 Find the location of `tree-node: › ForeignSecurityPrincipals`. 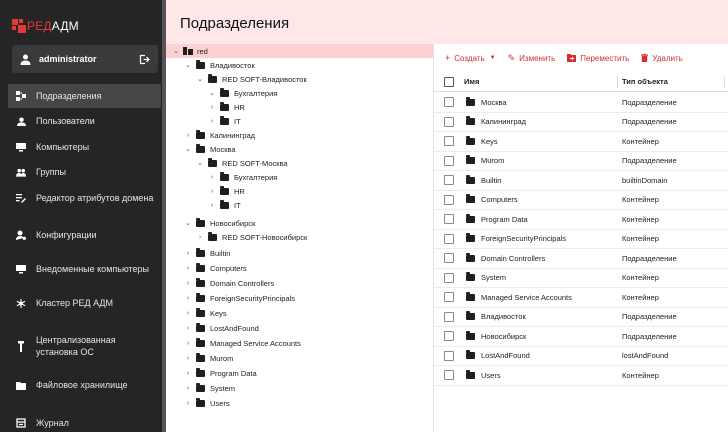

tree-node: › ForeignSecurityPrincipals is located at coordinates (299, 298).